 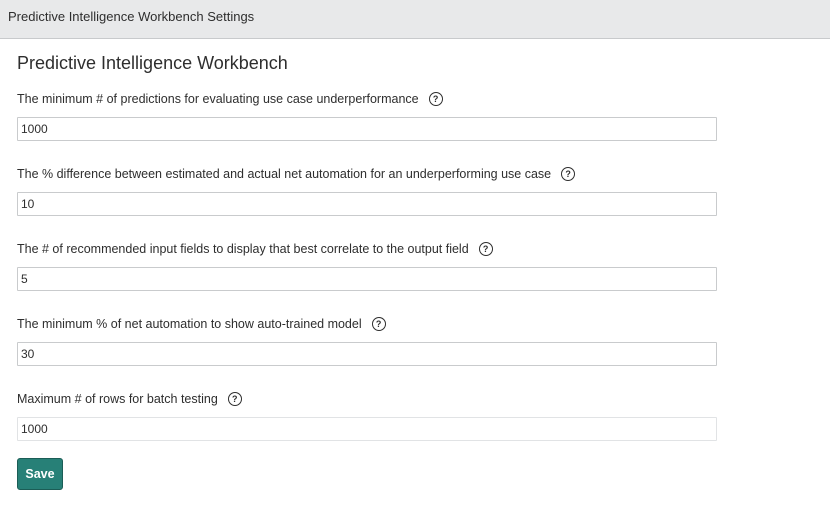 I want to click on batch-rows-label-row: Maximum # of rows for batch testing ?, so click(x=367, y=399).